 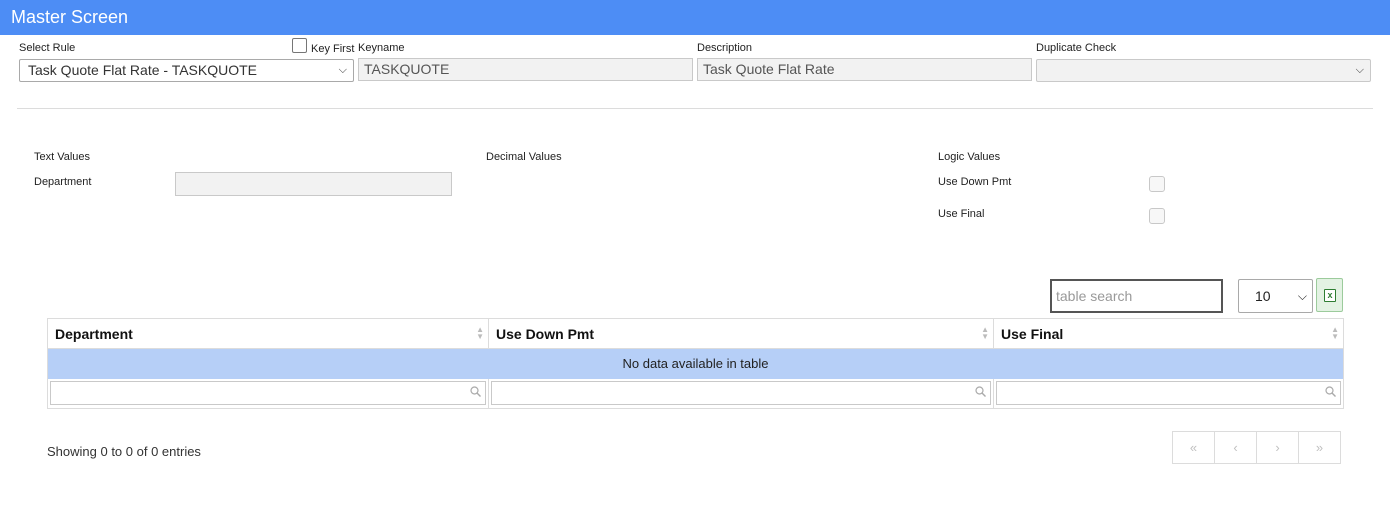 I want to click on next-page-button: ›, so click(x=1277, y=447).